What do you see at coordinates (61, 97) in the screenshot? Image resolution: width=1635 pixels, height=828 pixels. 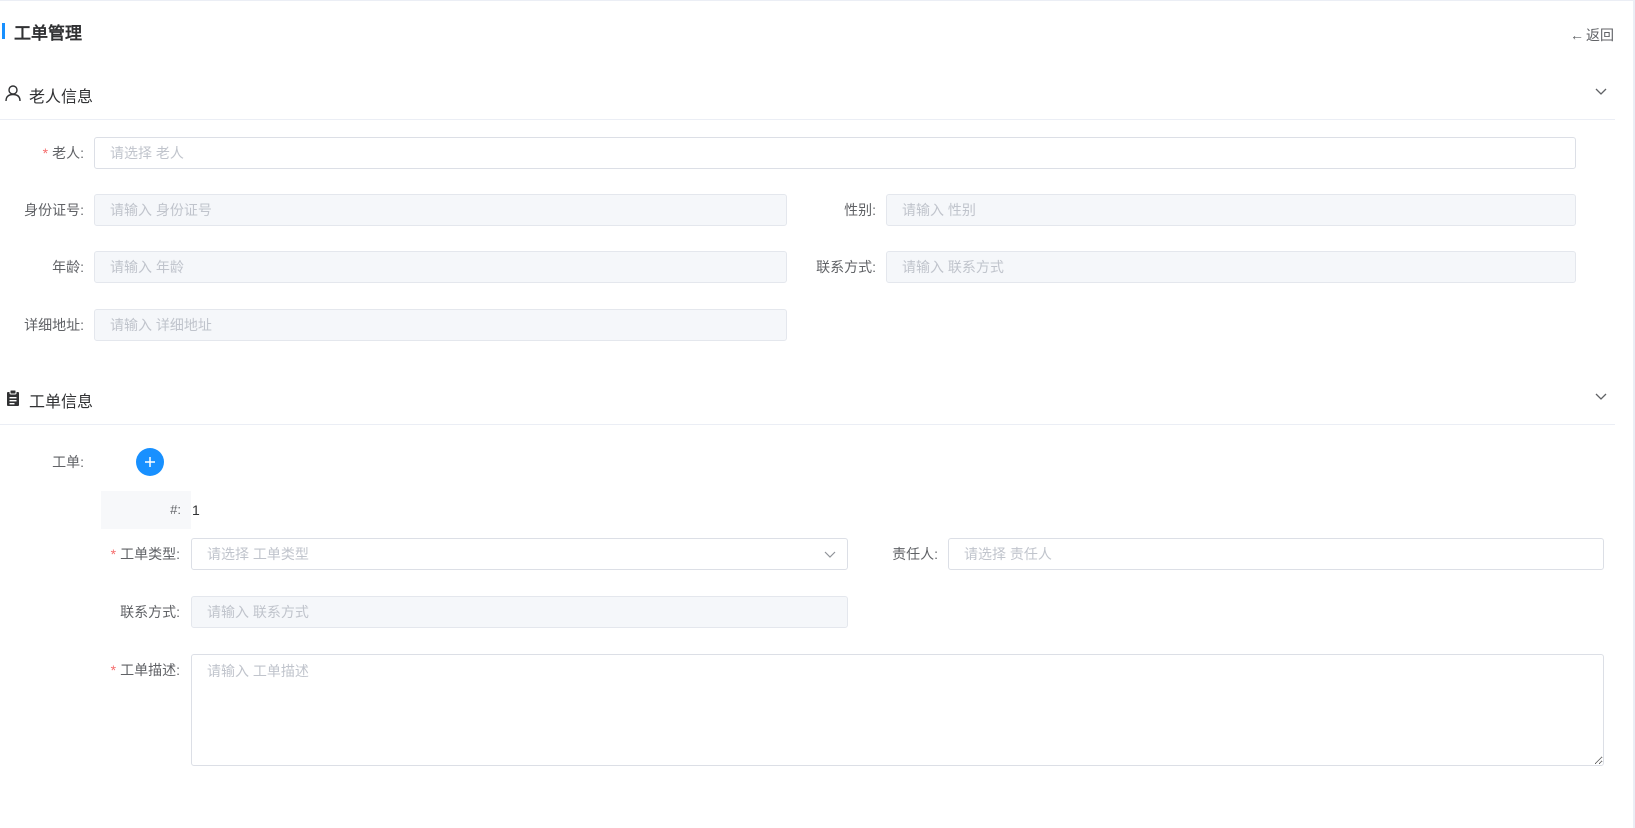 I see `elder-section-title: 老人信息` at bounding box center [61, 97].